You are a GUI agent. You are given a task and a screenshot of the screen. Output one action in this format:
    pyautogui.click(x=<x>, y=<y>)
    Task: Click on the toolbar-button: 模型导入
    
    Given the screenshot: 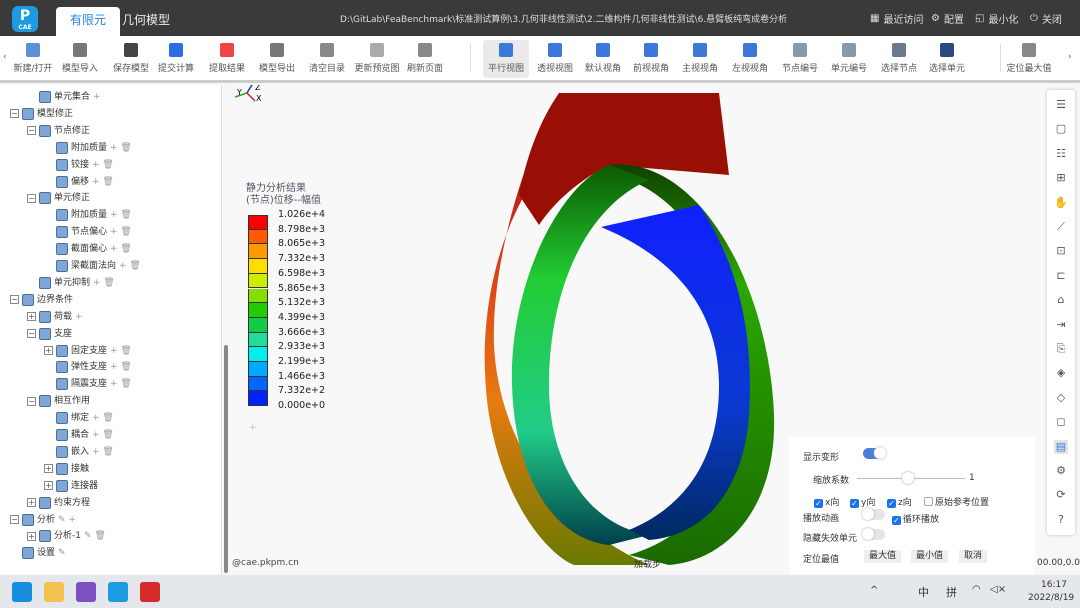 What is the action you would take?
    pyautogui.click(x=80, y=59)
    